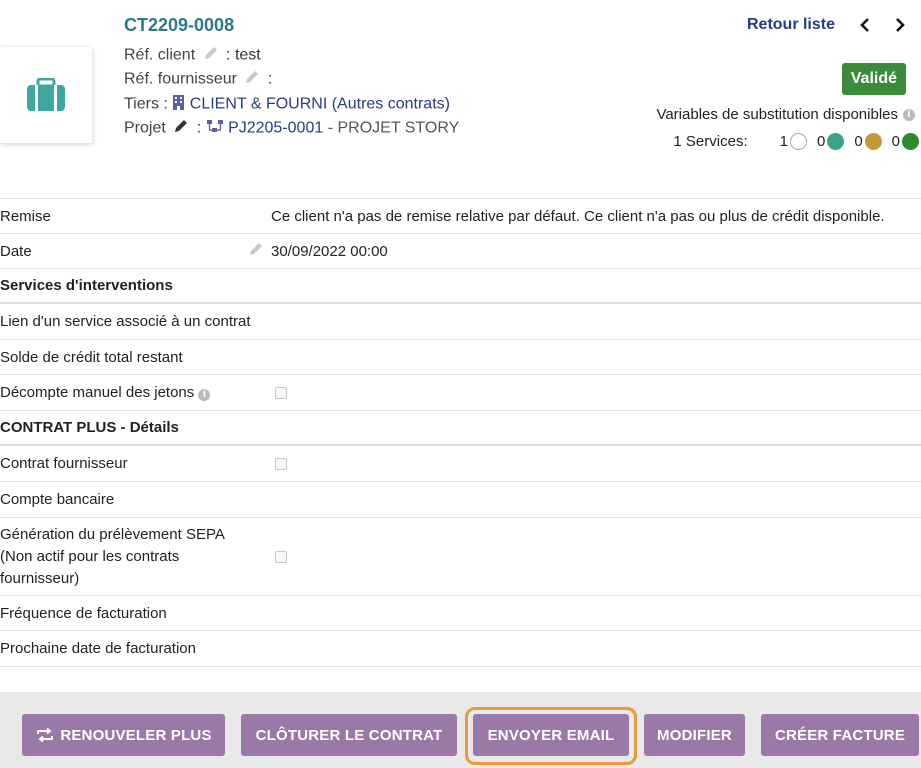  I want to click on table-row: Lien d'un service associé à un contrat, so click(460, 322).